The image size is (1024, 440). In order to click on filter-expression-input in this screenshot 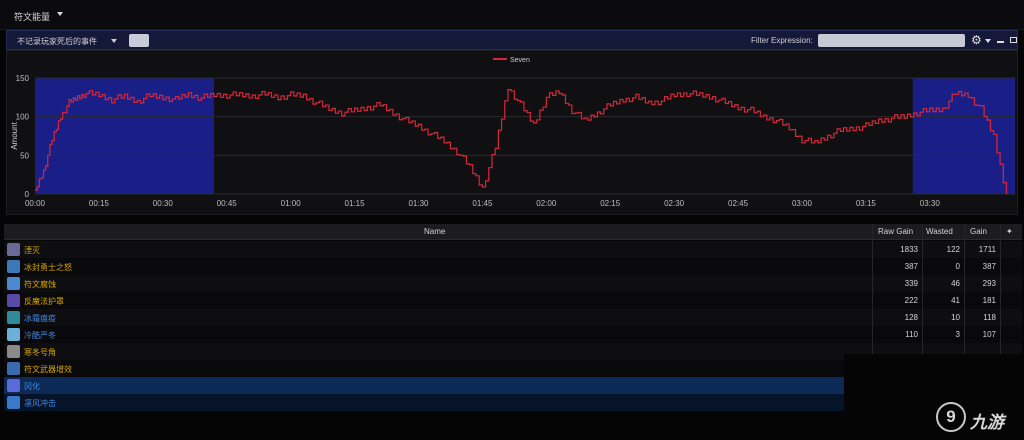, I will do `click(891, 40)`.